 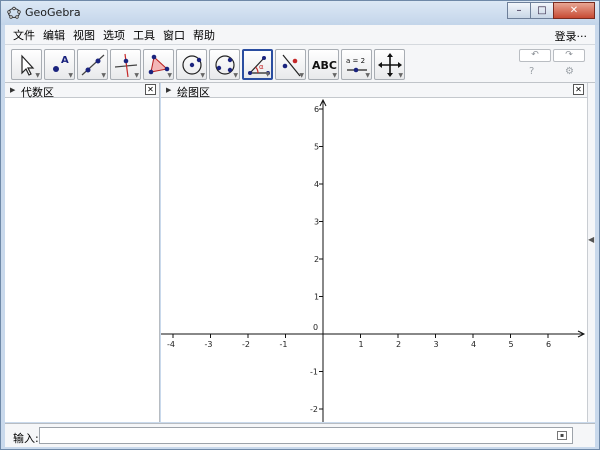 I want to click on polygon-tool-button: ▼, so click(x=158, y=64).